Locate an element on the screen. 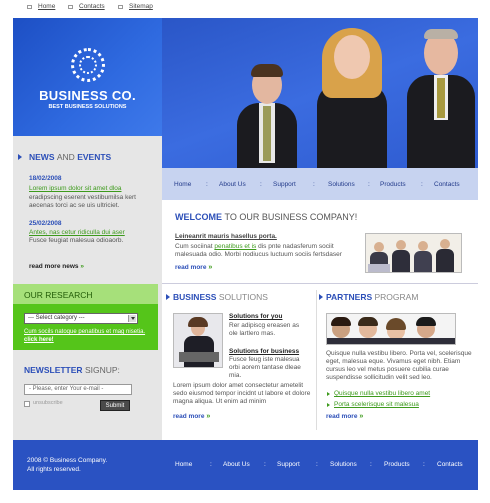 This screenshot has height=503, width=490. divider is located at coordinates (320, 283).